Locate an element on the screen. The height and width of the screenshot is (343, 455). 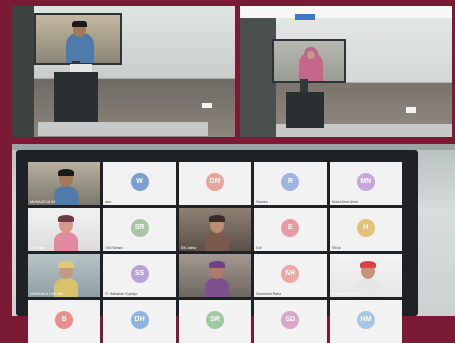
participant-tile: MN Muhd Amir Amin is located at coordinates (365, 183).